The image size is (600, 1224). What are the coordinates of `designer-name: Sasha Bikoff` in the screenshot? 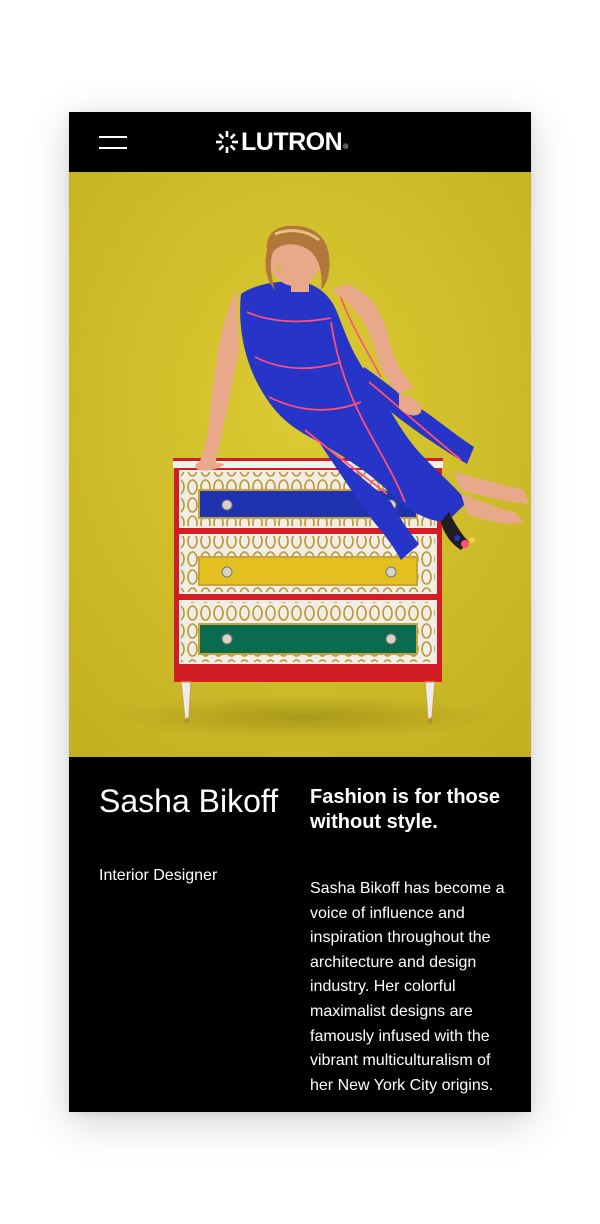 It's located at (189, 801).